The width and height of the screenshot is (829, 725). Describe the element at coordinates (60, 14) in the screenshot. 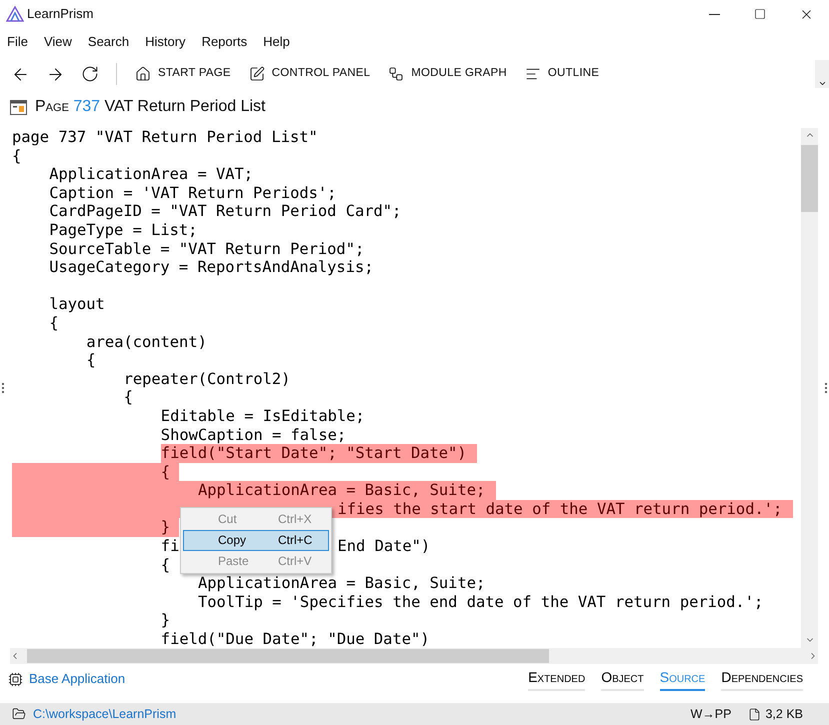

I see `window-title: LearnPrism` at that location.